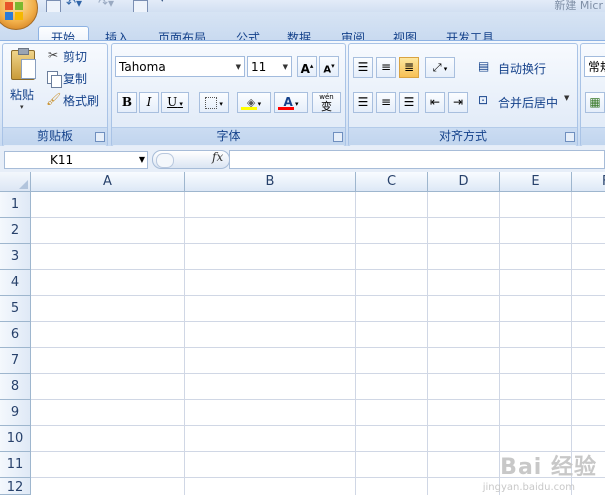 This screenshot has width=605, height=495. I want to click on row-header-6: 6, so click(15, 335).